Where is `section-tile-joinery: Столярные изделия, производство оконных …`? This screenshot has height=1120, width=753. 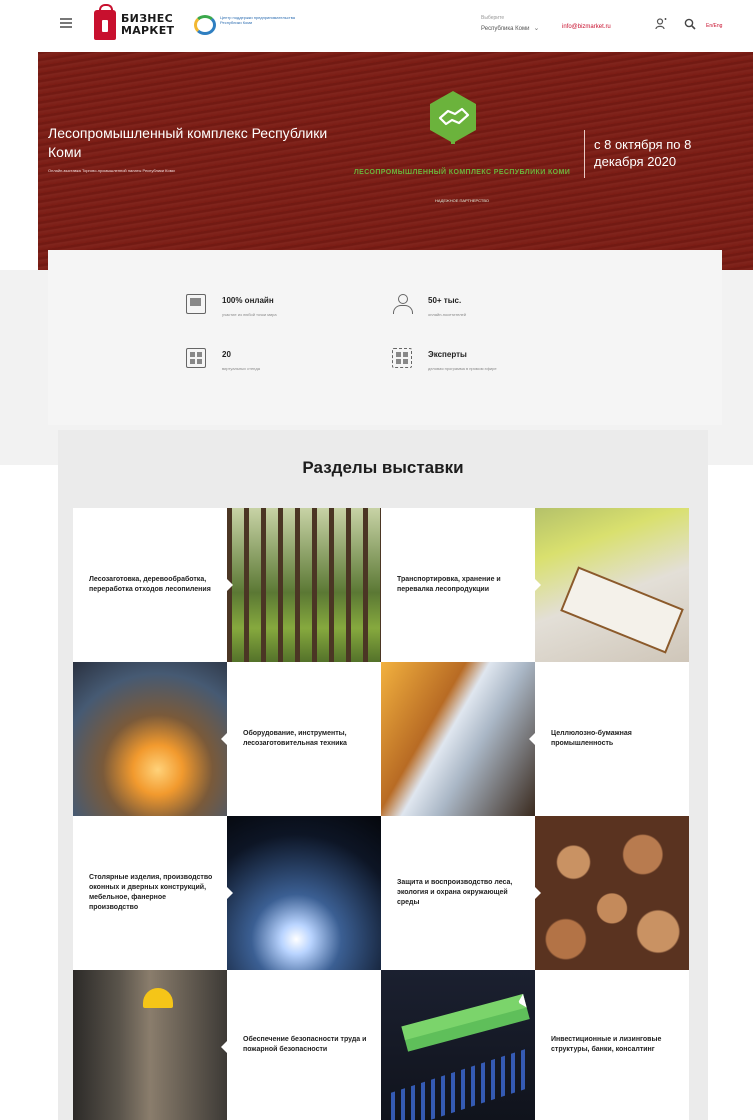
section-tile-joinery: Столярные изделия, производство оконных … is located at coordinates (150, 893).